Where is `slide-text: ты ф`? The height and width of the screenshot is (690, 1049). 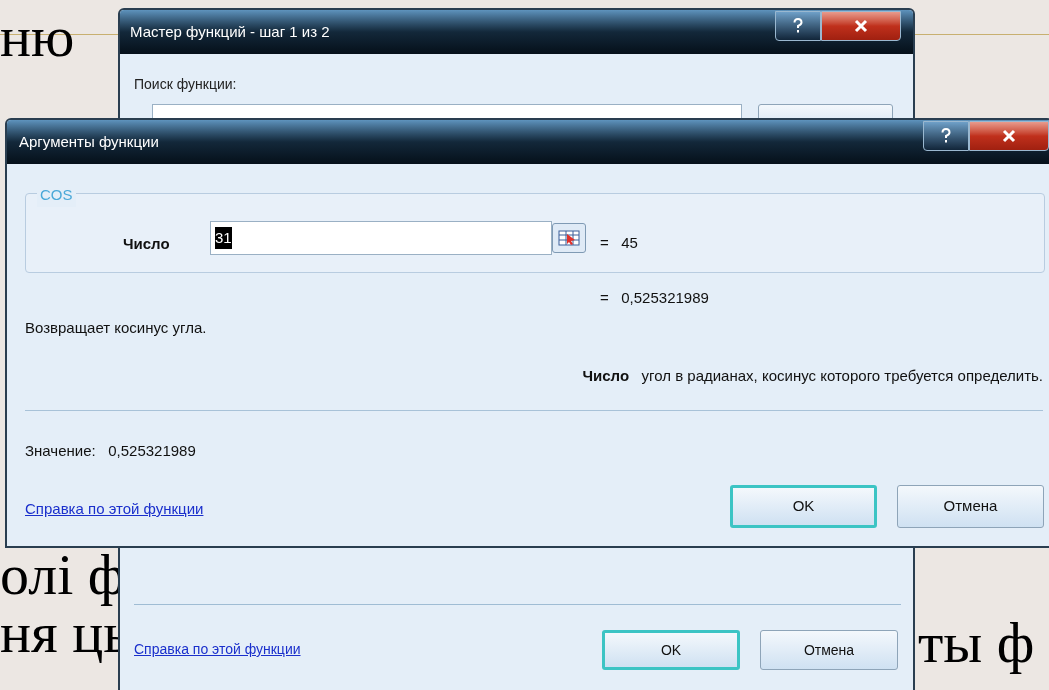
slide-text: ты ф is located at coordinates (976, 643).